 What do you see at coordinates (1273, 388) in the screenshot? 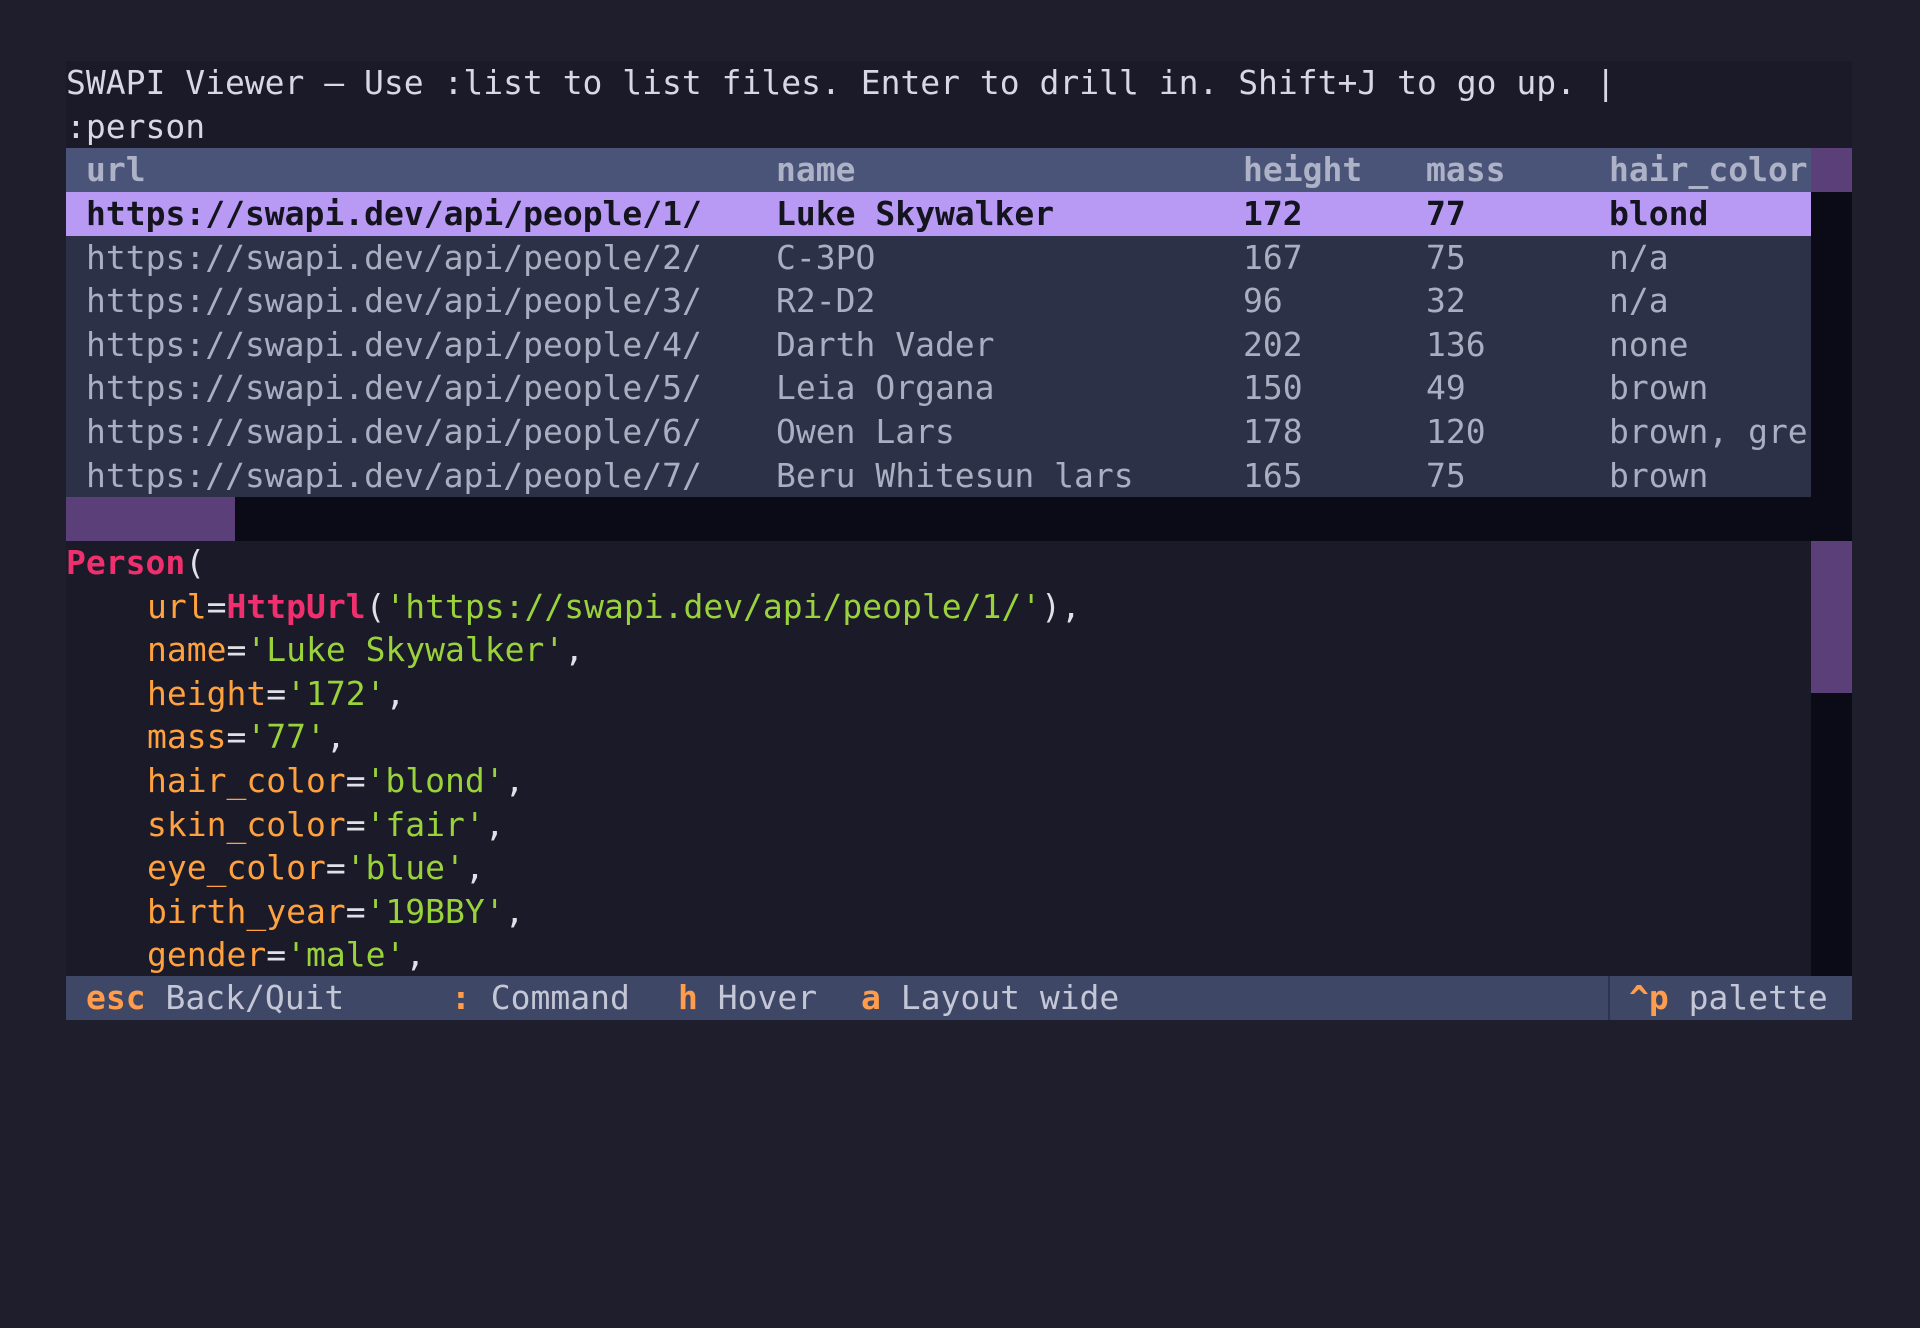
I see `cell-height: 150` at bounding box center [1273, 388].